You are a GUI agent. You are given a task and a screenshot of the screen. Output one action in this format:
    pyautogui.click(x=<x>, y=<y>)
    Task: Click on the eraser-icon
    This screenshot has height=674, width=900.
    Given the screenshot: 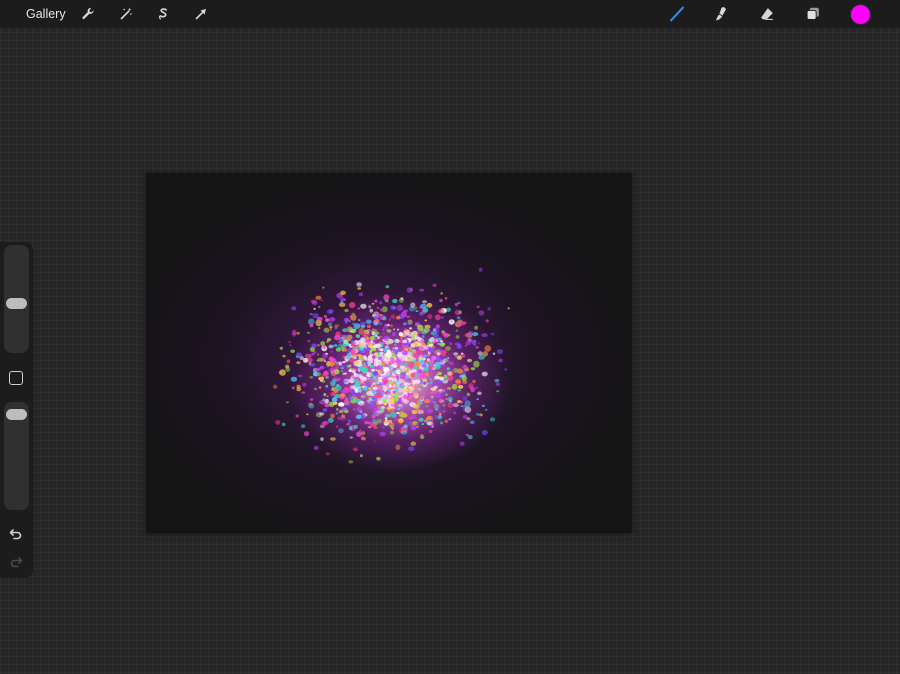 What is the action you would take?
    pyautogui.click(x=767, y=14)
    